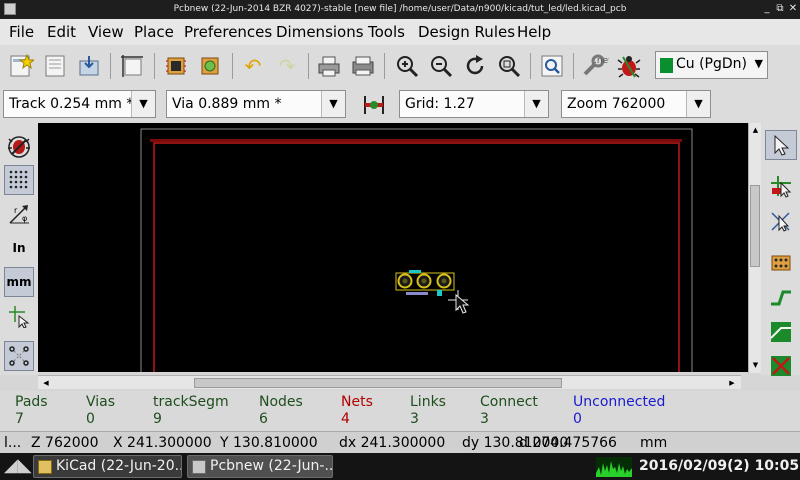 This screenshot has height=480, width=800. I want to click on grid-select: Grid: 1.27 ▼, so click(474, 104).